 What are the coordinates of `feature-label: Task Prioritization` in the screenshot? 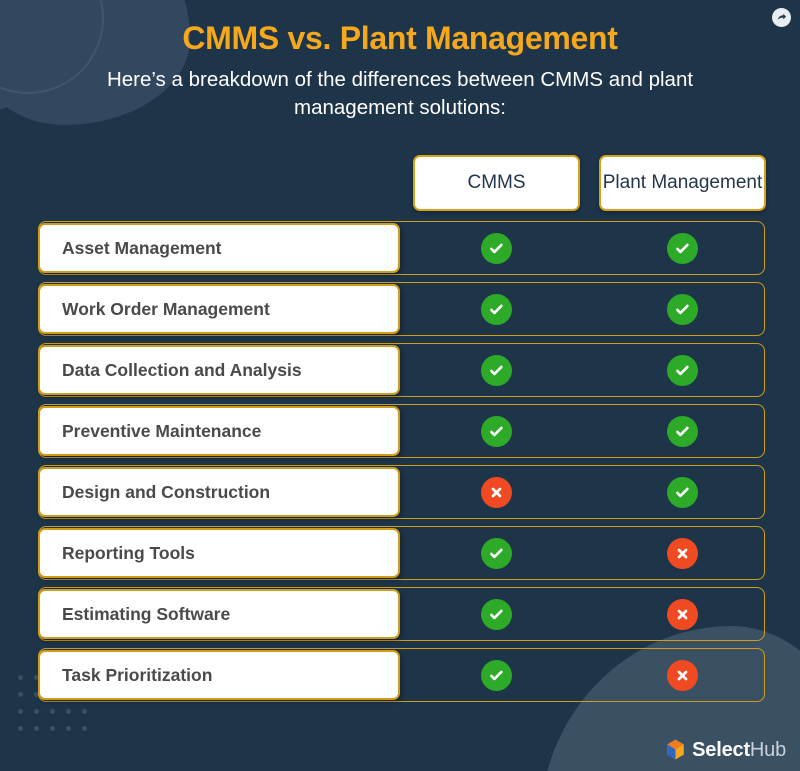 It's located at (219, 675).